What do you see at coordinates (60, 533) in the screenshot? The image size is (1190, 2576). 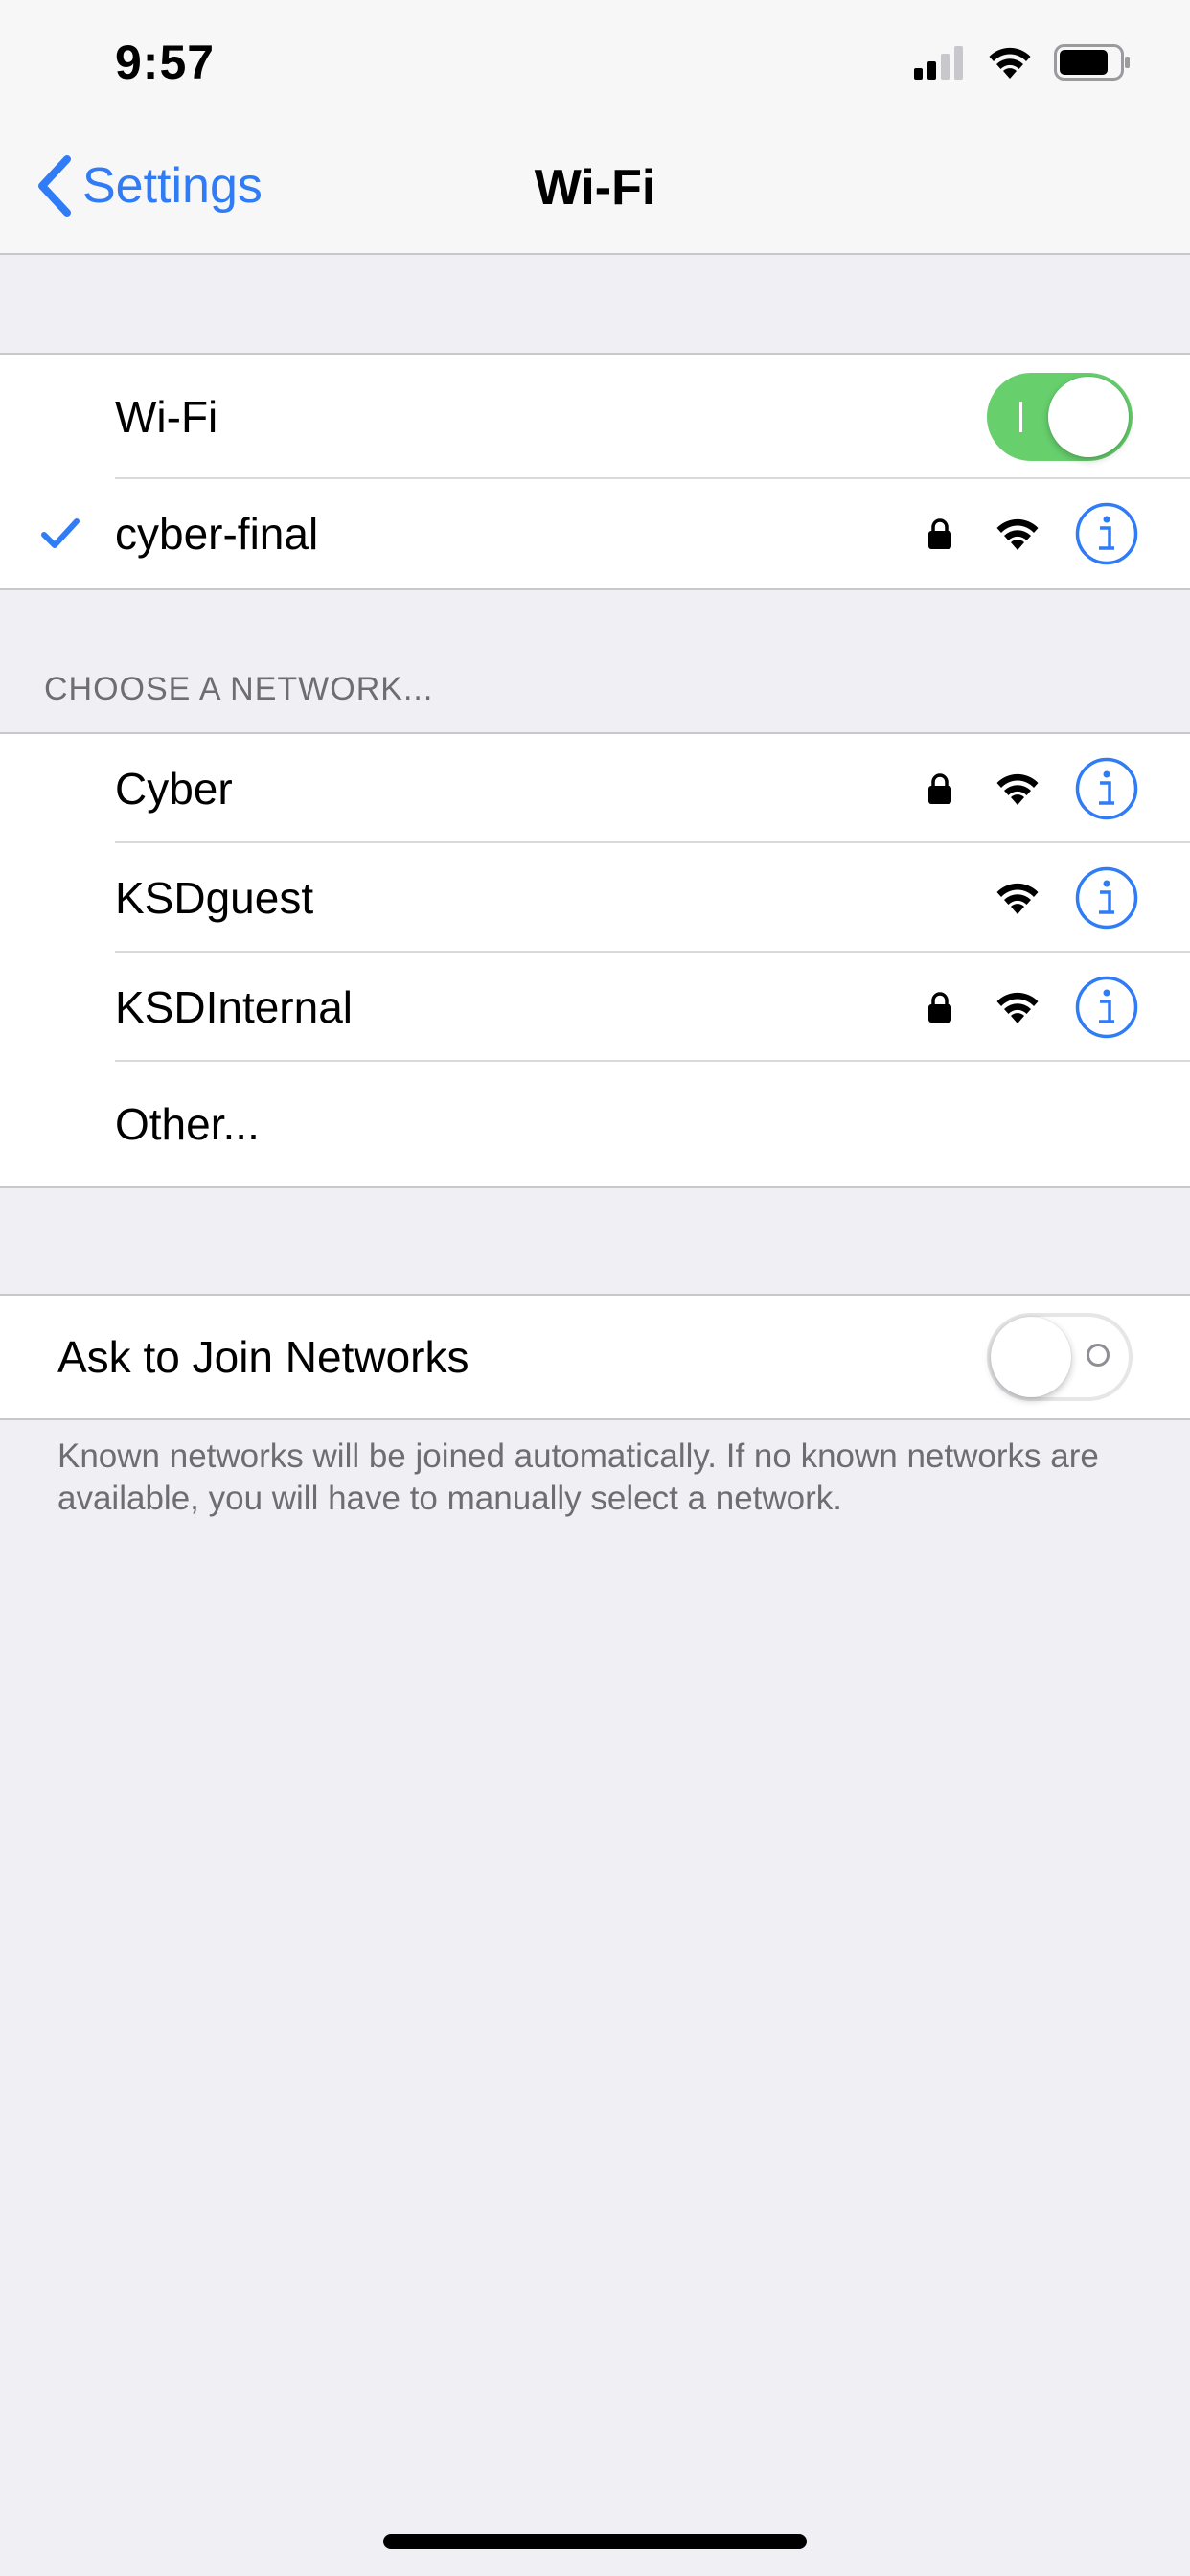 I see `checkmark-icon` at bounding box center [60, 533].